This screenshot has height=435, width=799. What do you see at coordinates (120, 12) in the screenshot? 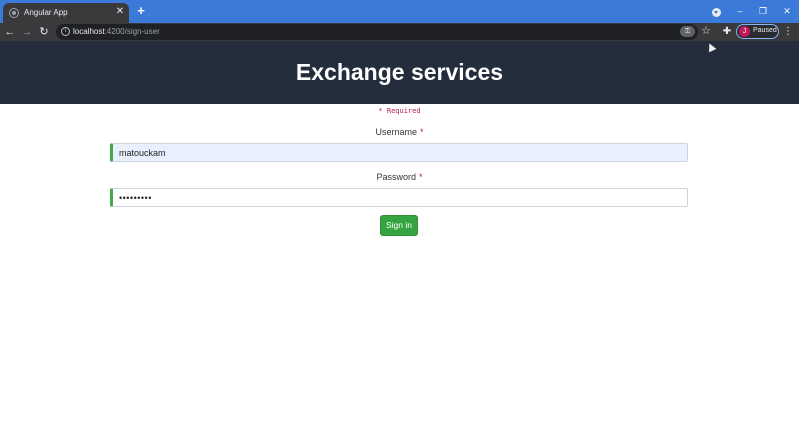
I see `tab-close-icon: ✕` at bounding box center [120, 12].